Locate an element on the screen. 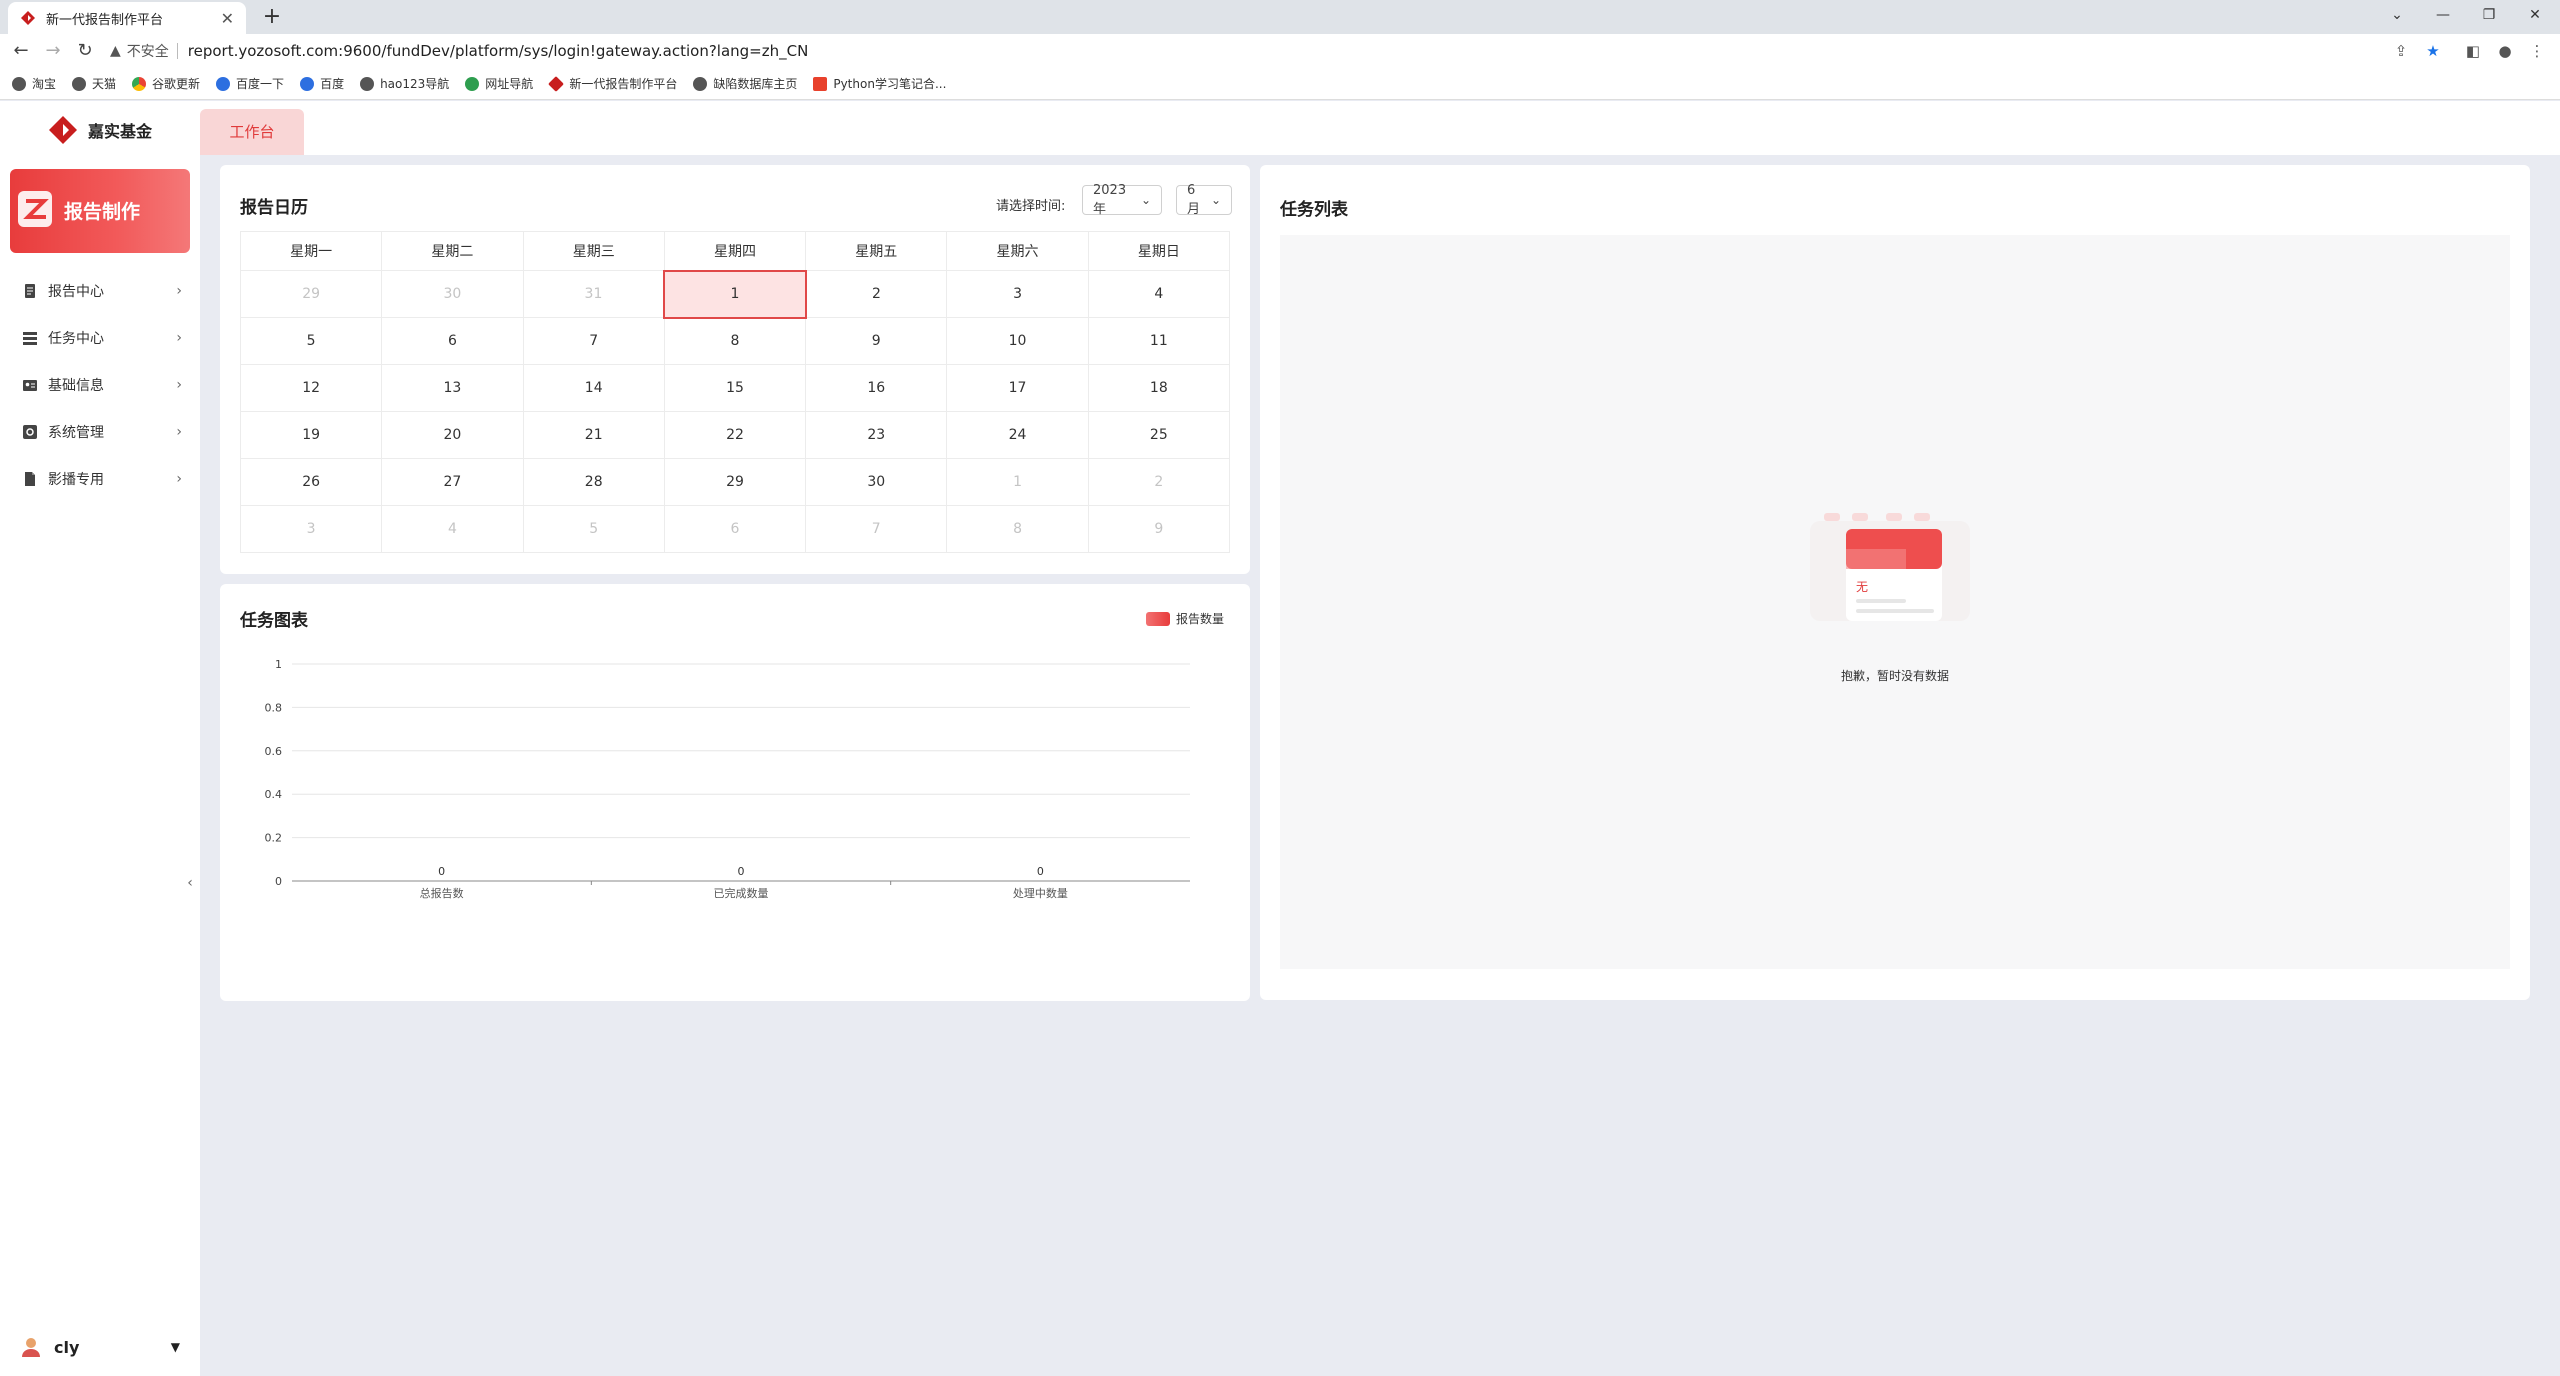 The height and width of the screenshot is (1376, 2560). tab-workspace: 工作台 is located at coordinates (252, 132).